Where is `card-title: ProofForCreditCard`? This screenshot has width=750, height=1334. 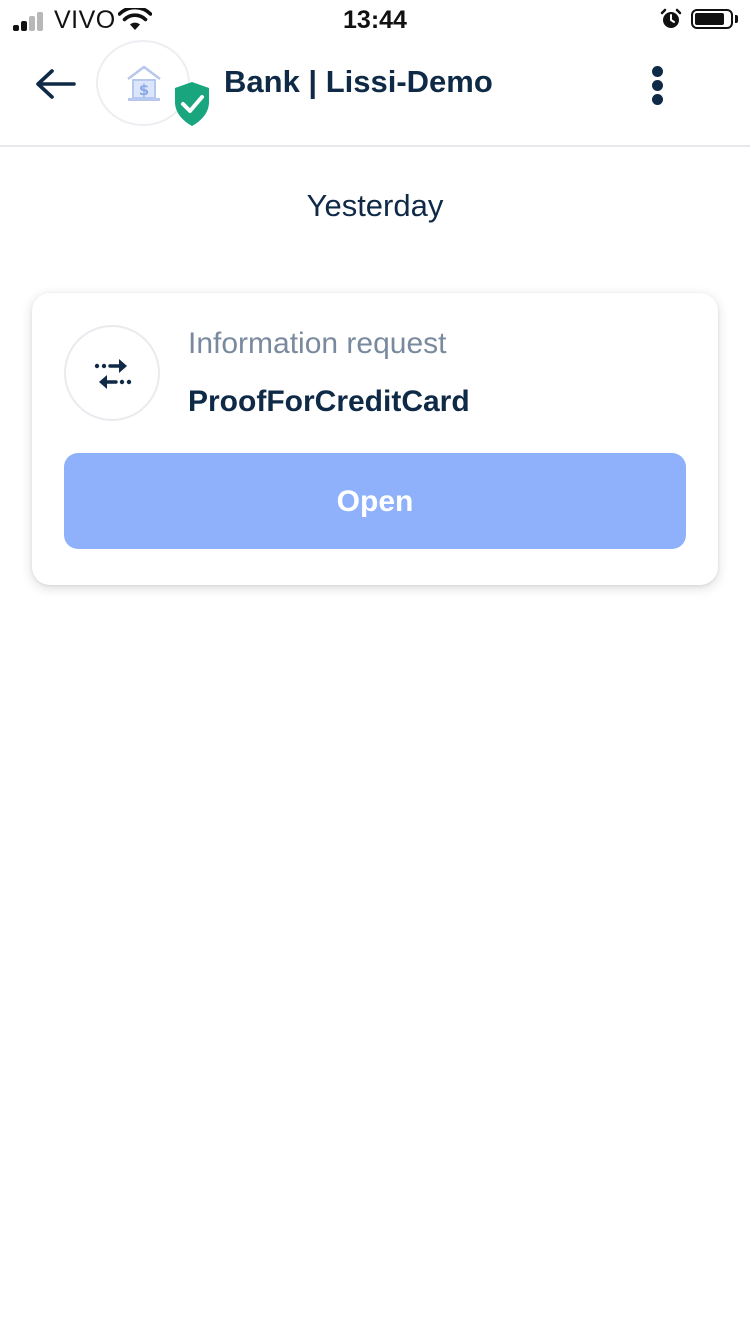
card-title: ProofForCreditCard is located at coordinates (329, 401).